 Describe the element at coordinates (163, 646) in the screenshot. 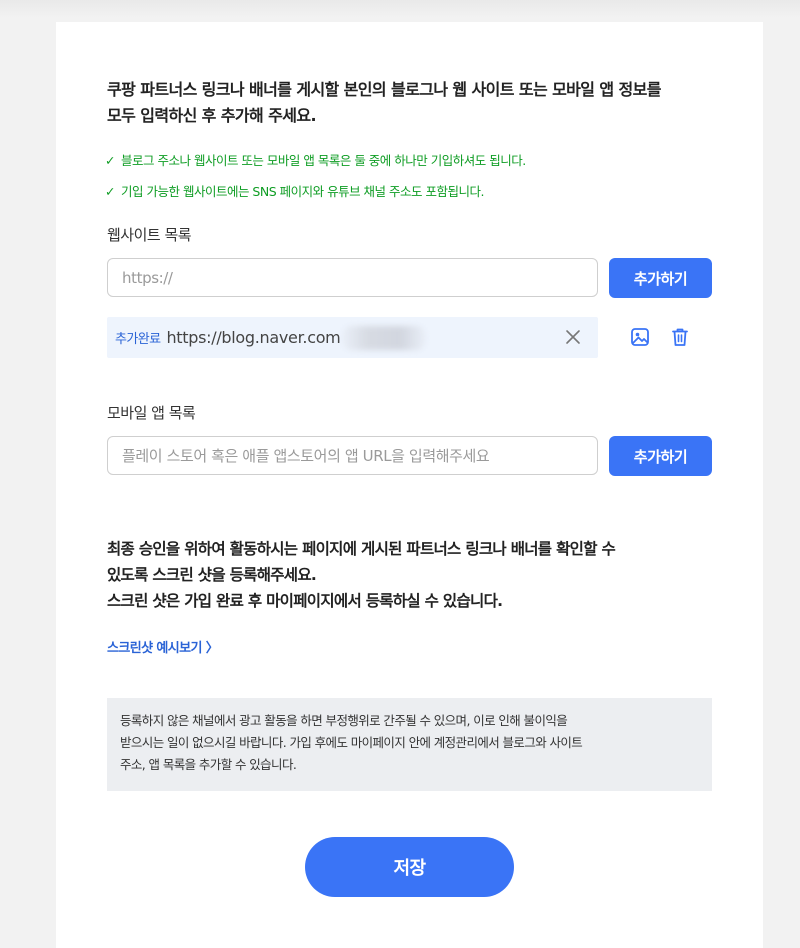

I see `screenshot-preview-link: 스크린샷 예시보기 〉` at that location.